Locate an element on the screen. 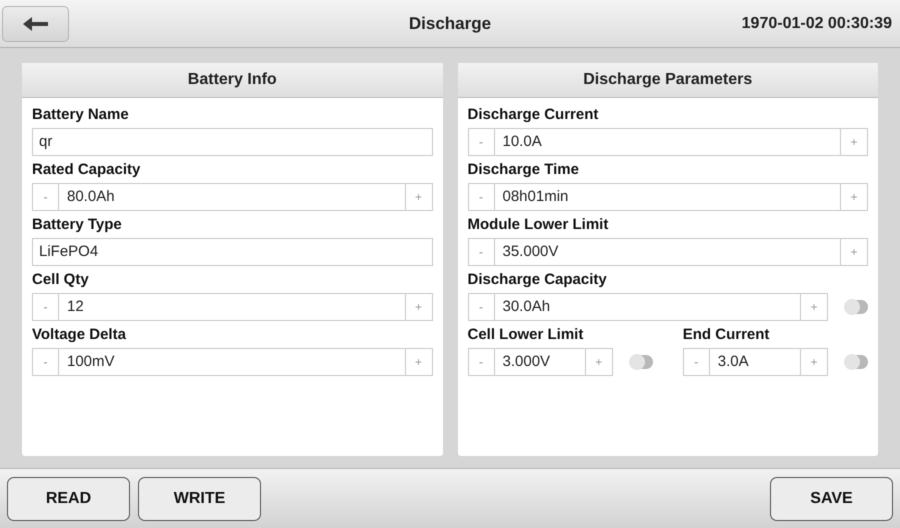 This screenshot has width=900, height=528. field-label: Cell Lower Limit is located at coordinates (526, 335).